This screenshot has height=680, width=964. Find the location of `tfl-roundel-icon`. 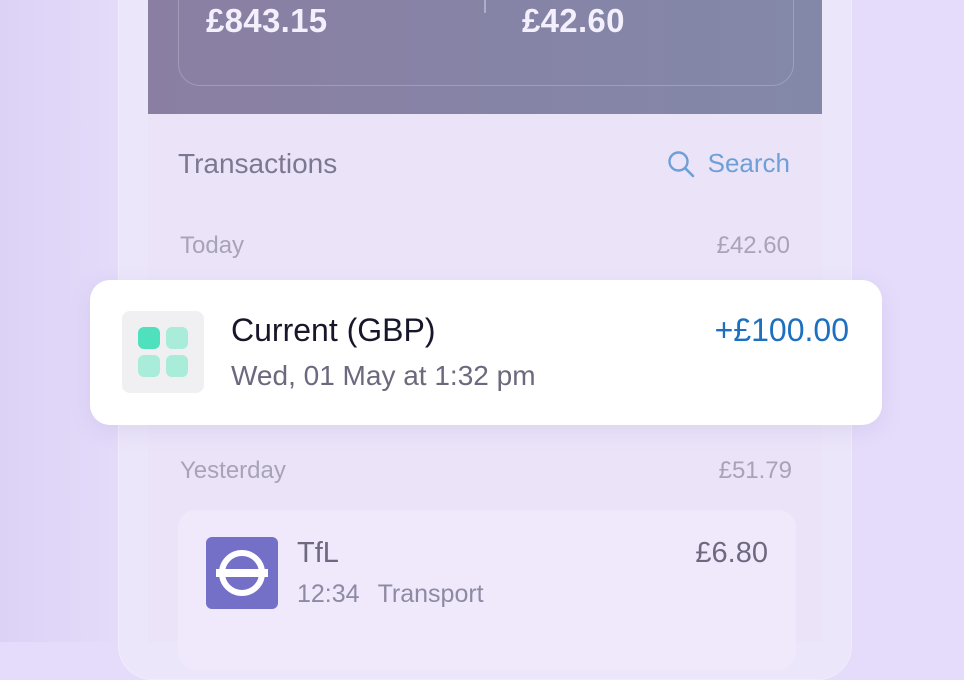

tfl-roundel-icon is located at coordinates (242, 573).